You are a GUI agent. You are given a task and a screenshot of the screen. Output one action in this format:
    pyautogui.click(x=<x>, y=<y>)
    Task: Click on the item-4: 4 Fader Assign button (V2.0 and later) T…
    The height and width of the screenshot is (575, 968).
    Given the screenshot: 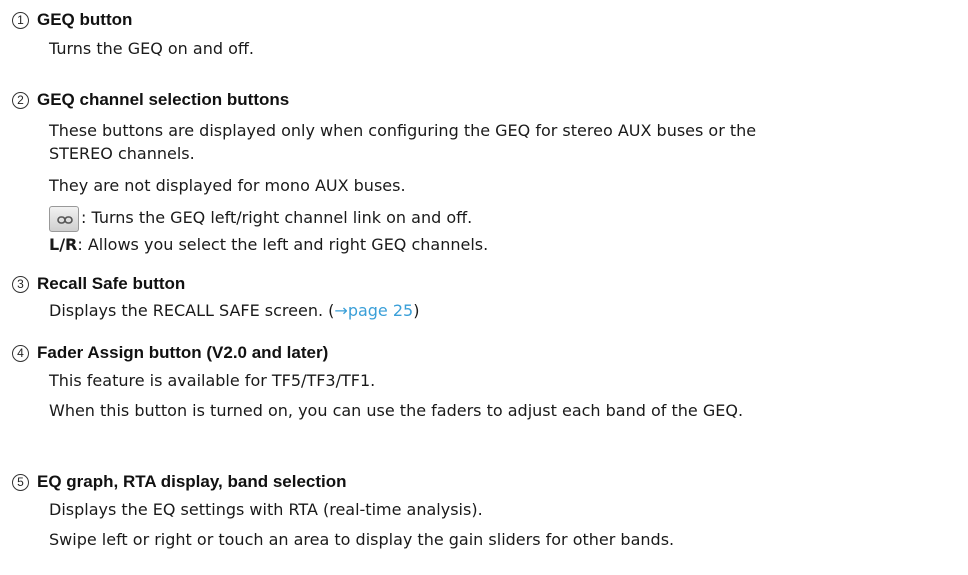 What is the action you would take?
    pyautogui.click(x=487, y=380)
    